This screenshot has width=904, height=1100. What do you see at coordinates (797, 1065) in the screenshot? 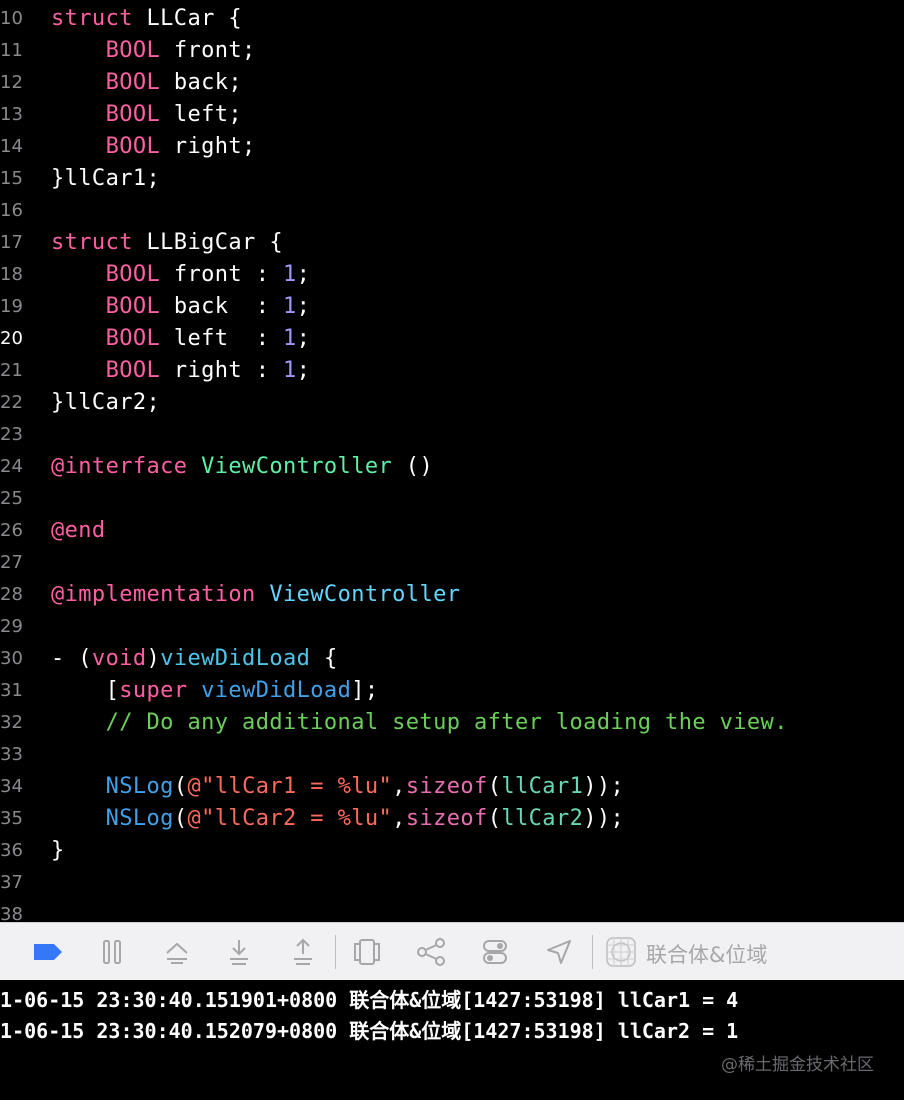
I see `watermark-text: @稀土掘金技术社区` at bounding box center [797, 1065].